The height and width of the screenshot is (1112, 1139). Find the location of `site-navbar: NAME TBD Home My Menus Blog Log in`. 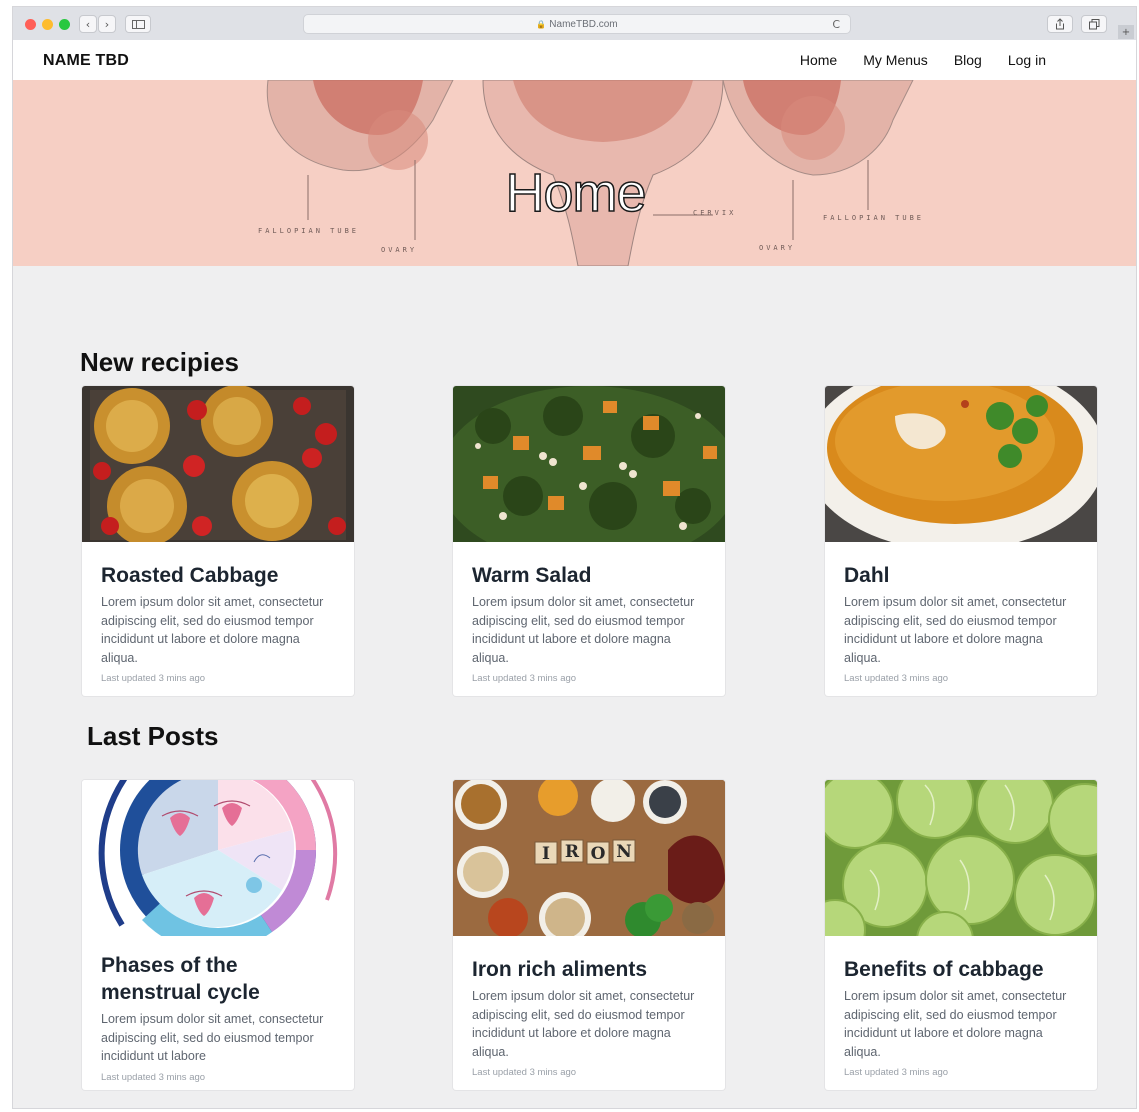

site-navbar: NAME TBD Home My Menus Blog Log in is located at coordinates (574, 60).